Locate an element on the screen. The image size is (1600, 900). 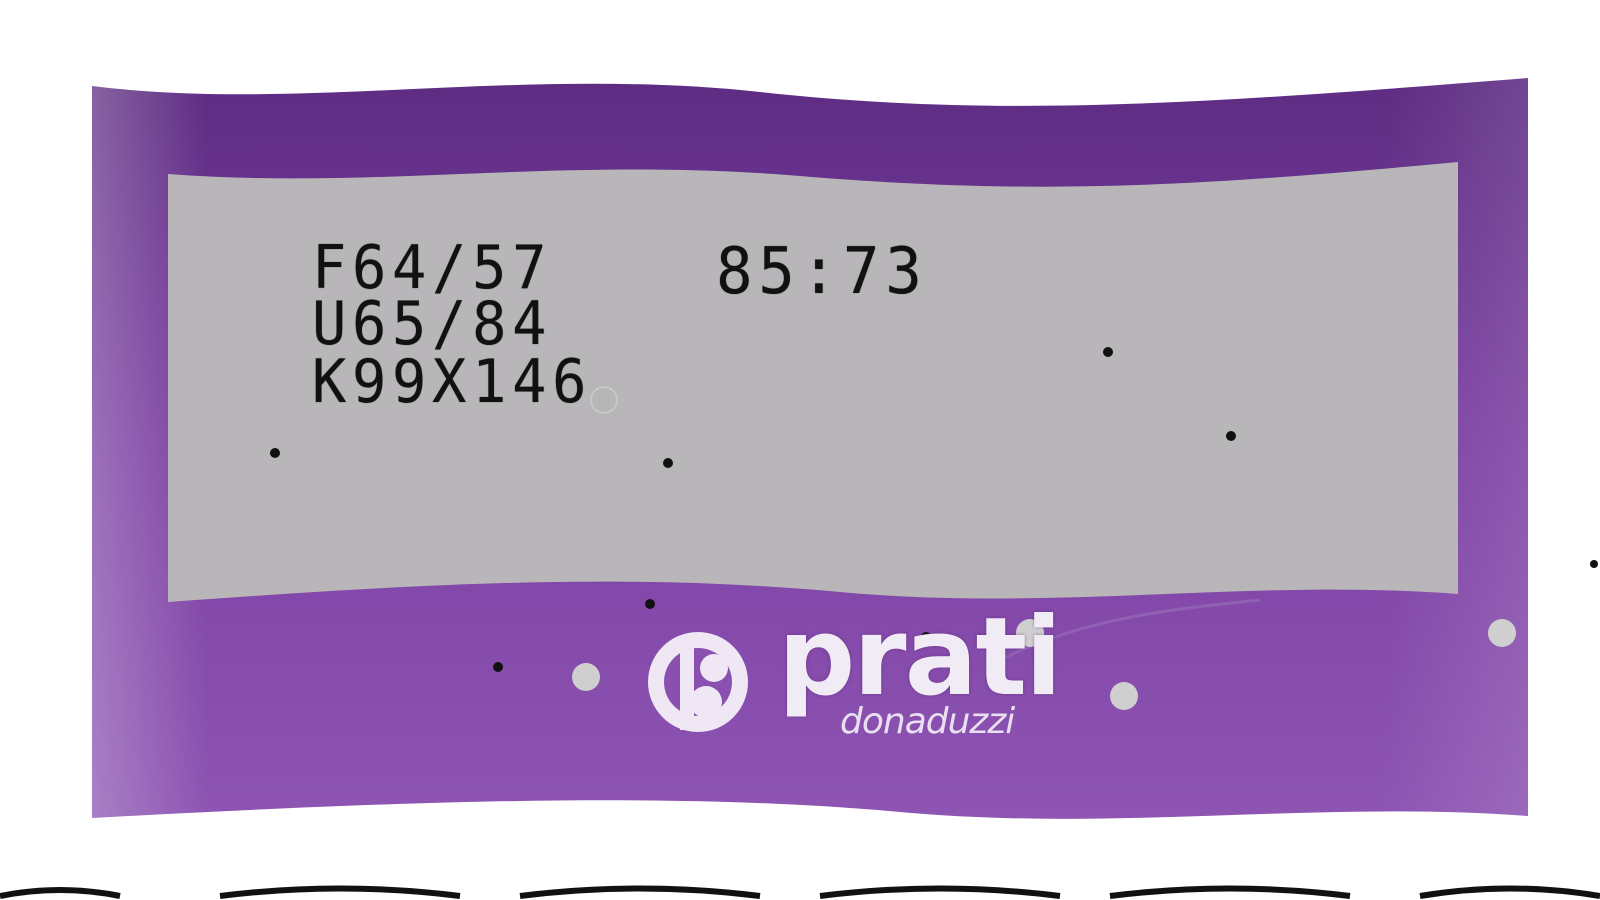
brand-logo-icon is located at coordinates (698, 682).